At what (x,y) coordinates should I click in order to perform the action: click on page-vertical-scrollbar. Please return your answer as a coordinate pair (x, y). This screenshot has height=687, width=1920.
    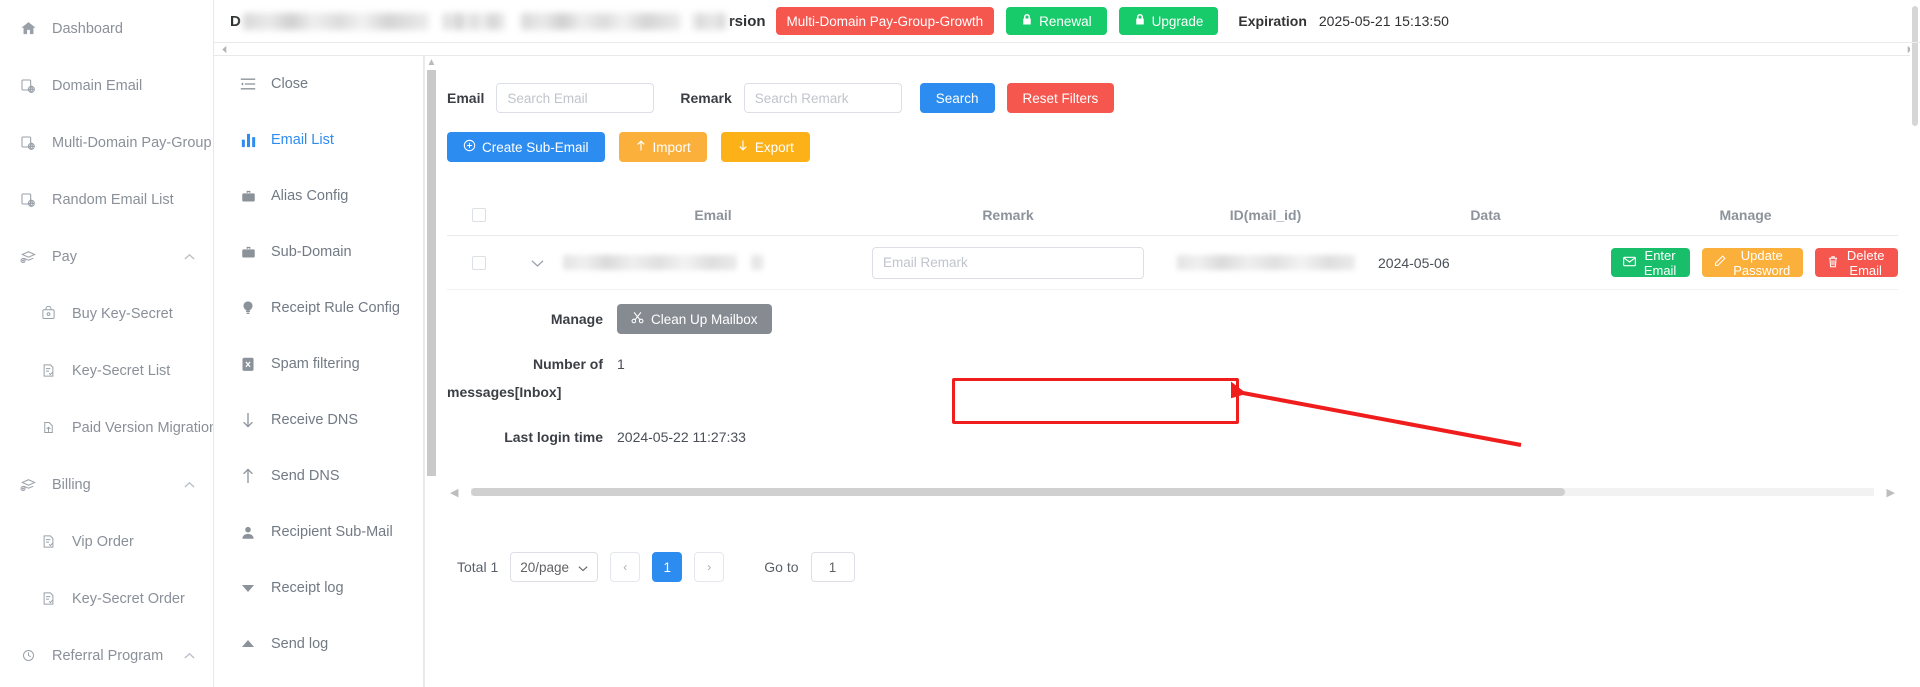
    Looking at the image, I should click on (1915, 343).